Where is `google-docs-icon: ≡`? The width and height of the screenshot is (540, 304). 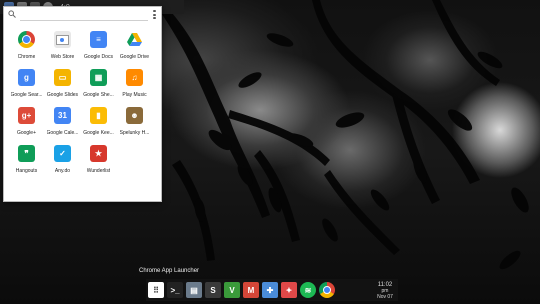
google-docs-icon: ≡ is located at coordinates (98, 39).